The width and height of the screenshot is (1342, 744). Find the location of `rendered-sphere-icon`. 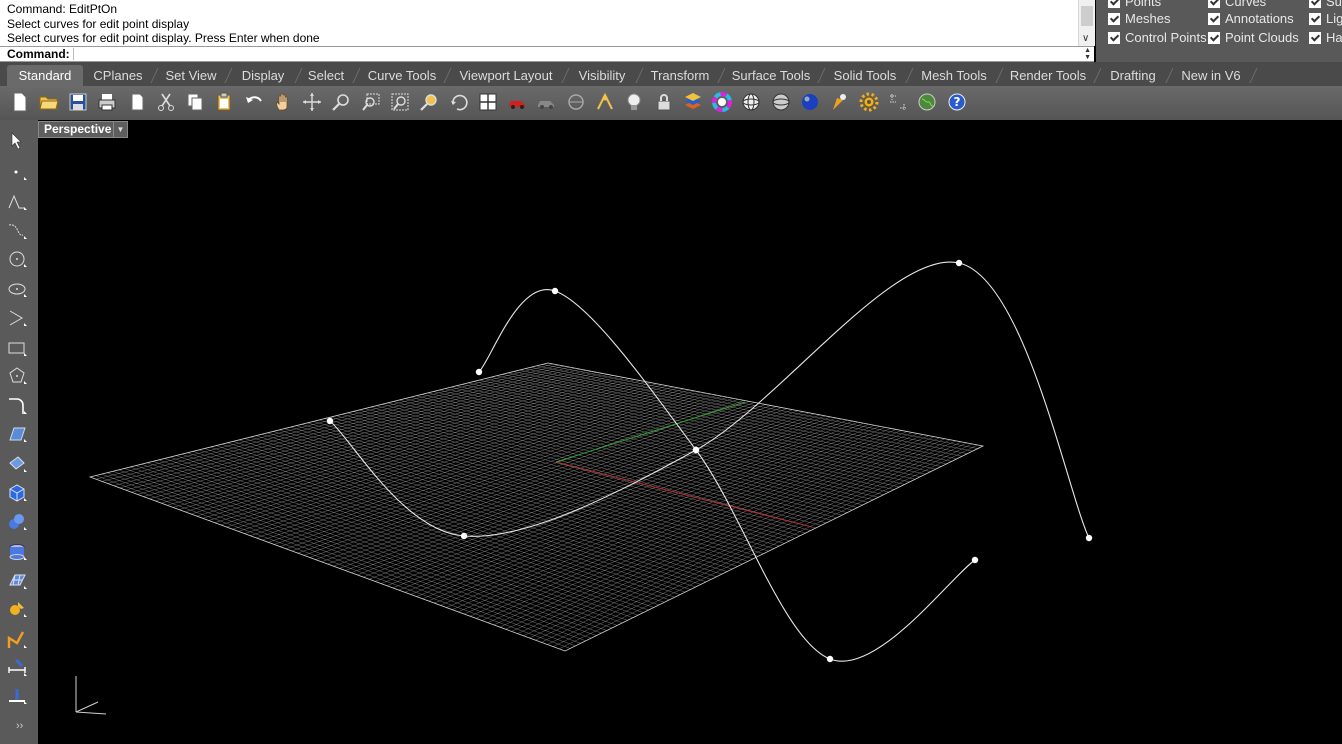

rendered-sphere-icon is located at coordinates (810, 102).